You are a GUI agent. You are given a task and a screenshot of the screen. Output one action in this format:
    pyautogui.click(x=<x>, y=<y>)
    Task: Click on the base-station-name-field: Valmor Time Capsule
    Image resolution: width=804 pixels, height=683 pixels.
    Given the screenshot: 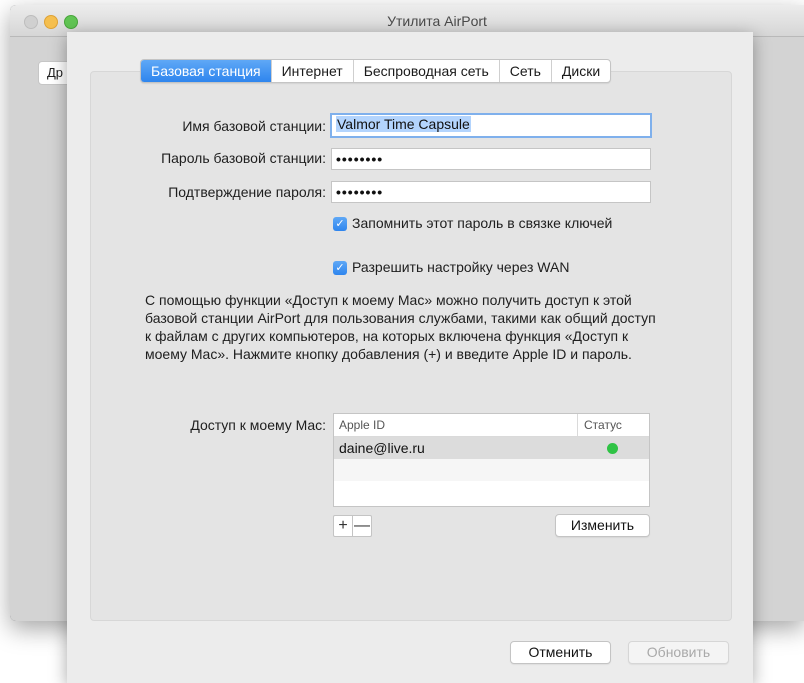 What is the action you would take?
    pyautogui.click(x=491, y=125)
    